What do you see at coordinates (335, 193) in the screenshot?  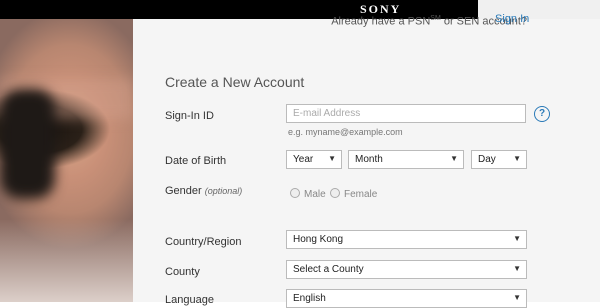 I see `female-radio` at bounding box center [335, 193].